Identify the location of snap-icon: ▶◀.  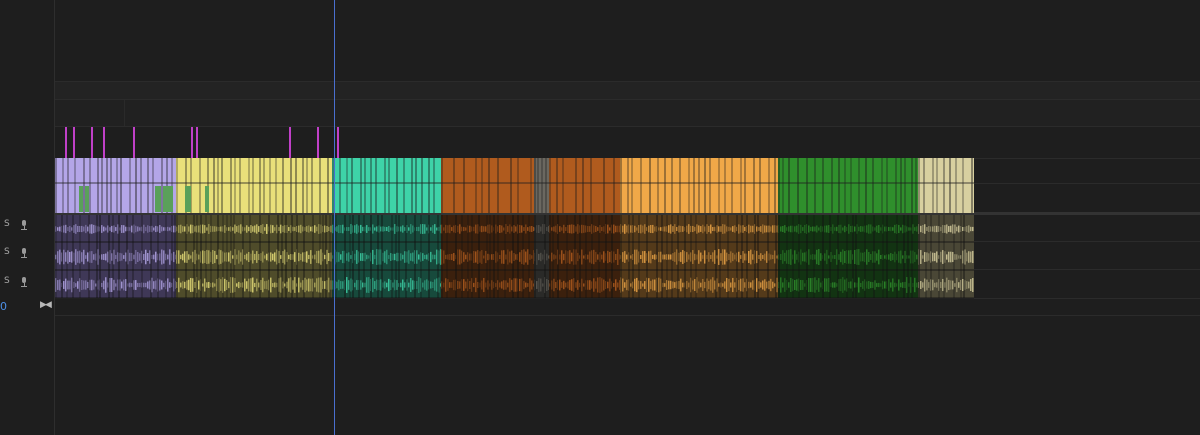
(46, 305).